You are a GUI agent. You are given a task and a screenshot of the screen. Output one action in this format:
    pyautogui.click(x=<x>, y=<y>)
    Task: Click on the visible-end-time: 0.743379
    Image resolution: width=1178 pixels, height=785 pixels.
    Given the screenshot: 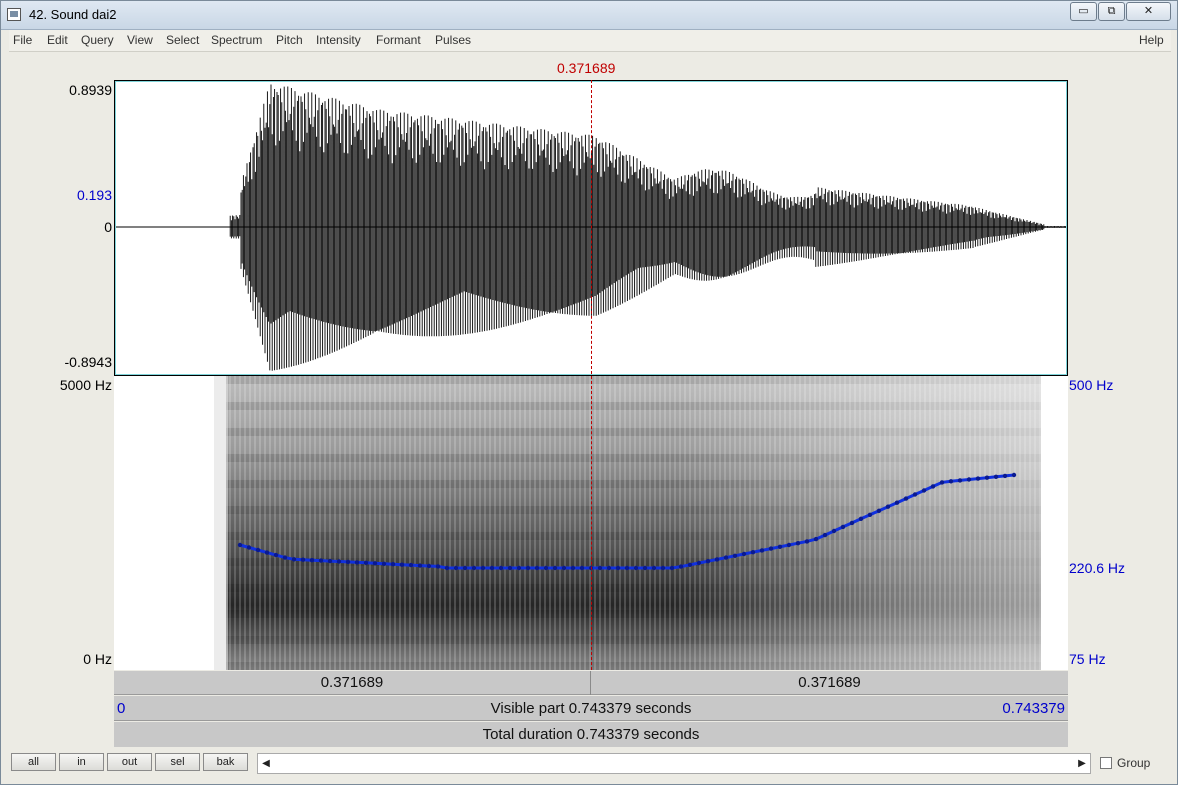 What is the action you would take?
    pyautogui.click(x=1033, y=708)
    